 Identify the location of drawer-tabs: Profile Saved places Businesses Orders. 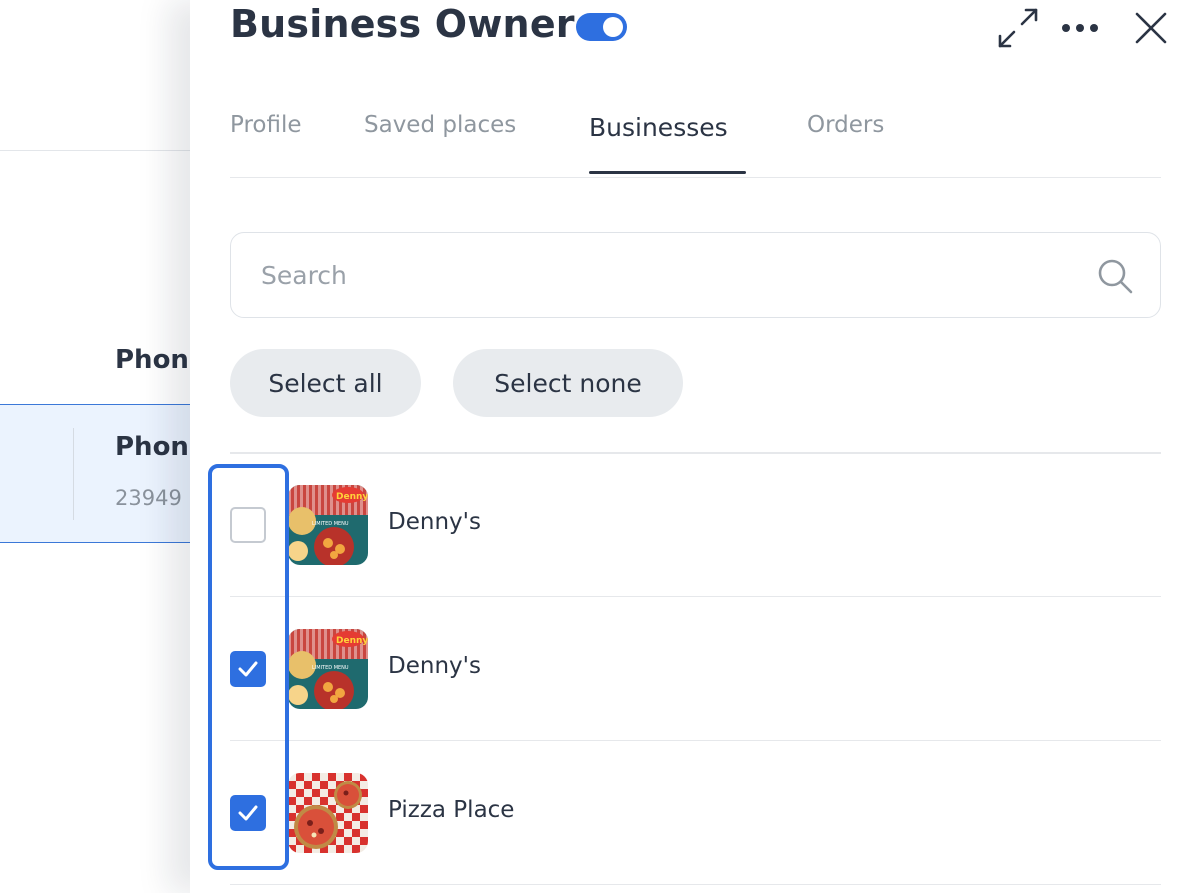
(695, 139).